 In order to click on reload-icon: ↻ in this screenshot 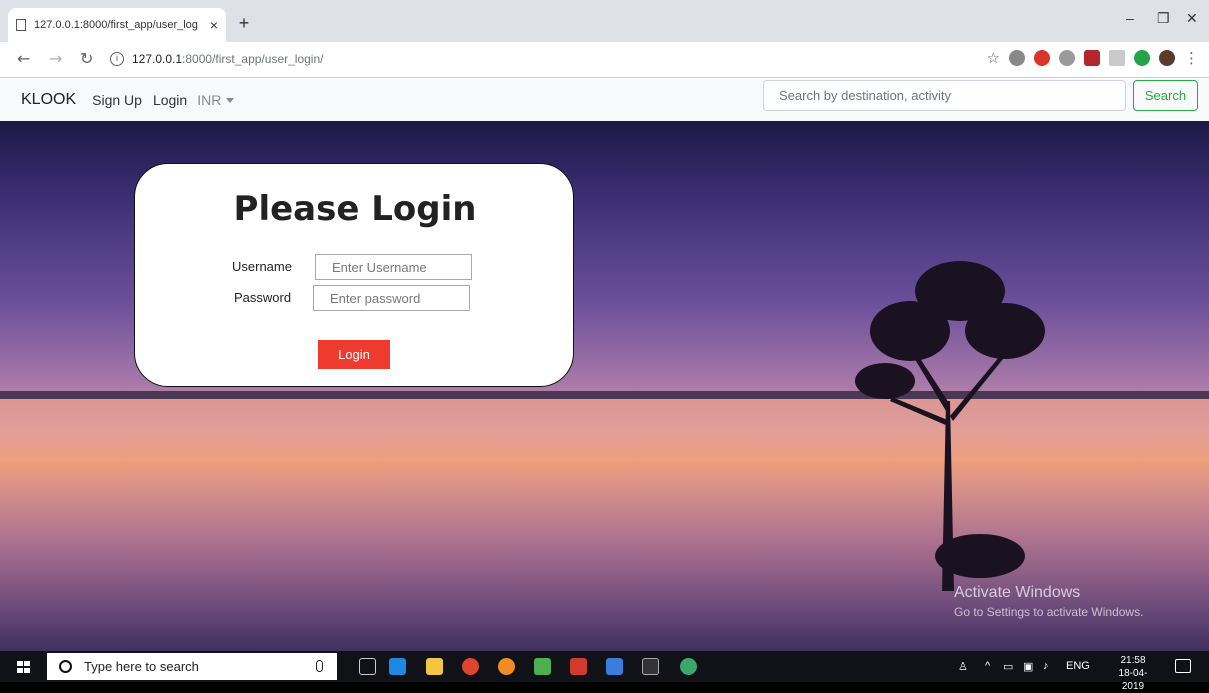, I will do `click(86, 58)`.